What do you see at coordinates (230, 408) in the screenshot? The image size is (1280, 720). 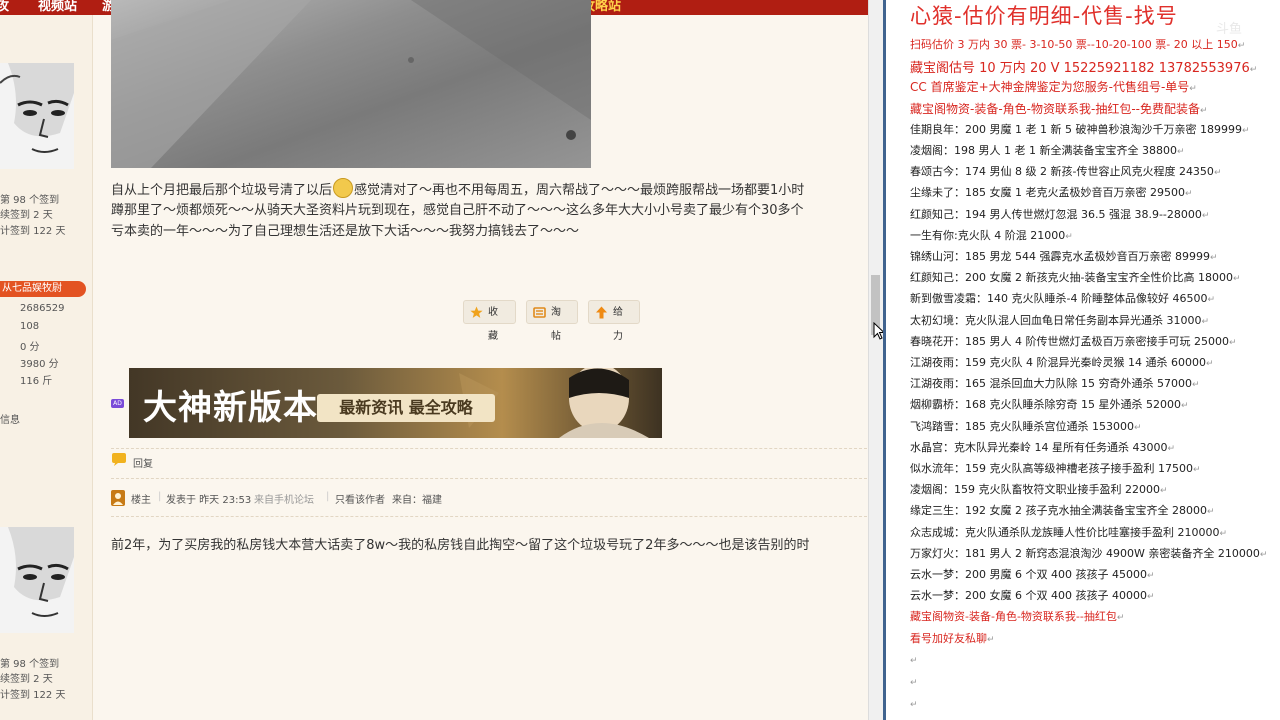 I see `ad-title: 大神新版本` at bounding box center [230, 408].